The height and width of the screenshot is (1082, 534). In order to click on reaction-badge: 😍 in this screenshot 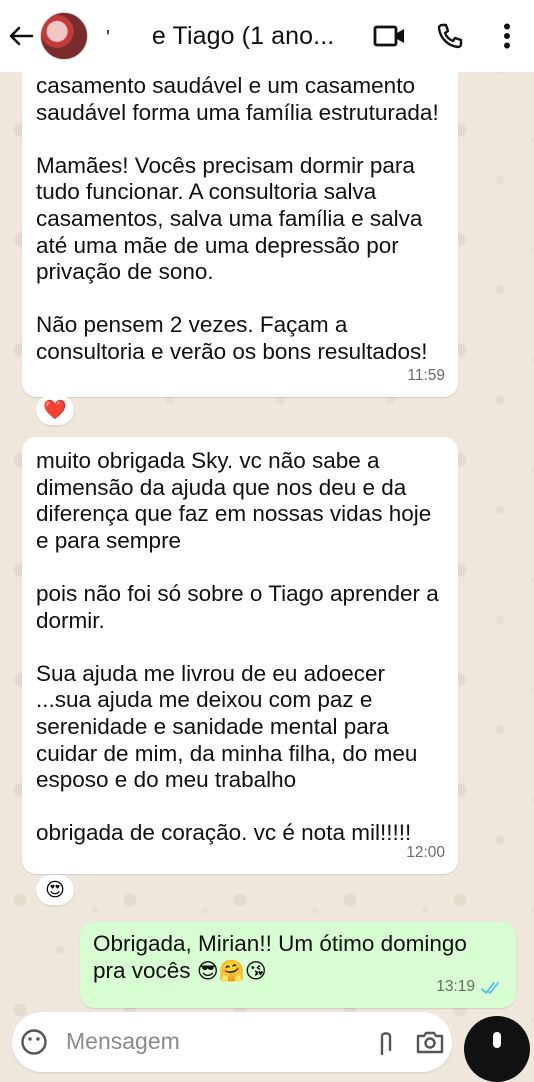, I will do `click(55, 890)`.